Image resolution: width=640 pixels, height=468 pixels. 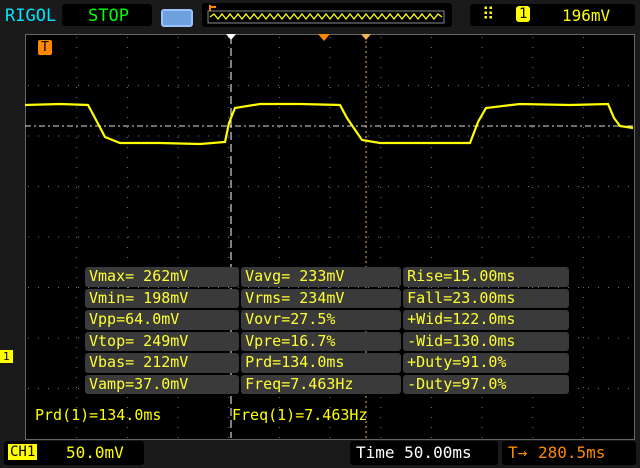 What do you see at coordinates (162, 384) in the screenshot?
I see `measurement-cell: Vamp=37.0mV` at bounding box center [162, 384].